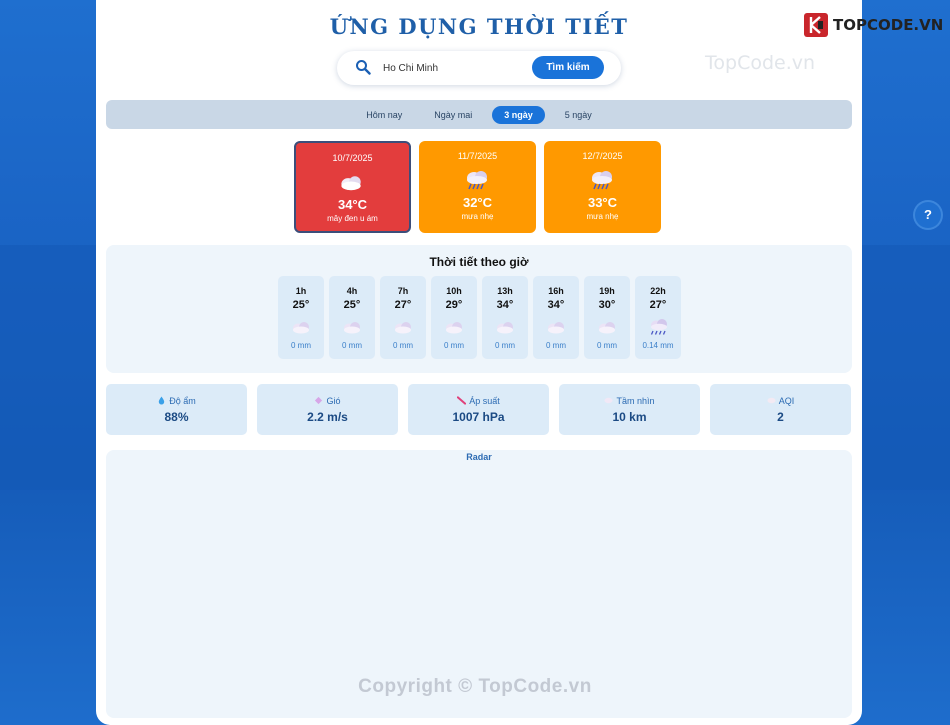  I want to click on day-card: 12/7/2025 33°C mưa nhẹ, so click(602, 187).